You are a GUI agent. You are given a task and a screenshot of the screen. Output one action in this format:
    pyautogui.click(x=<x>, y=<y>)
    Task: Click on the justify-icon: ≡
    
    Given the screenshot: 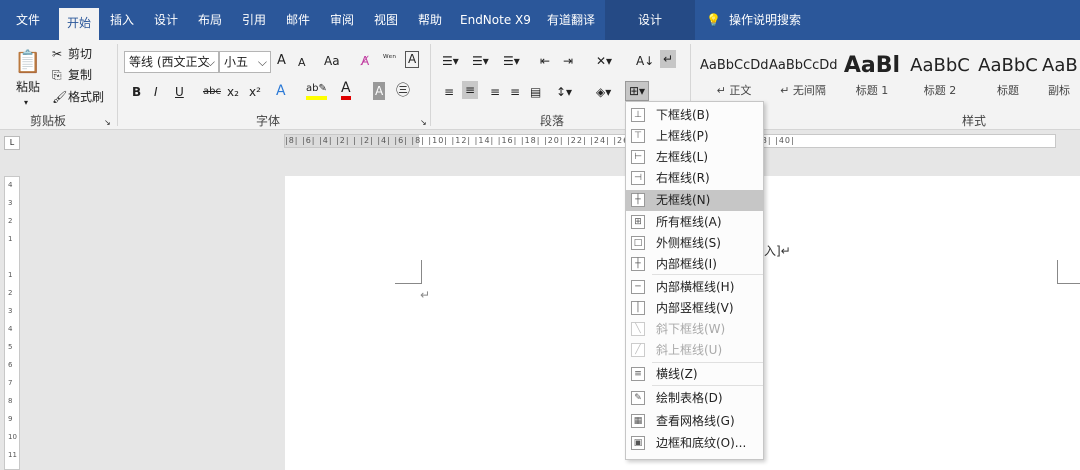 What is the action you would take?
    pyautogui.click(x=515, y=92)
    